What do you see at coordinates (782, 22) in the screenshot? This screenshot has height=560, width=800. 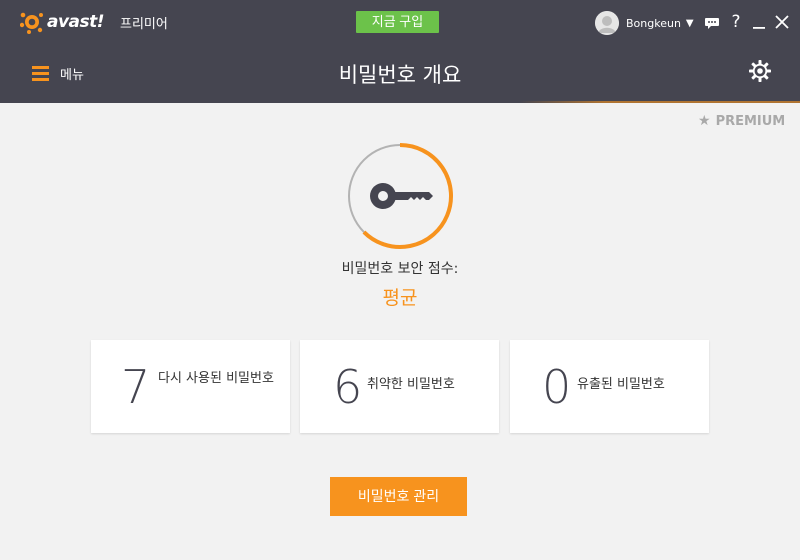 I see `close-icon` at bounding box center [782, 22].